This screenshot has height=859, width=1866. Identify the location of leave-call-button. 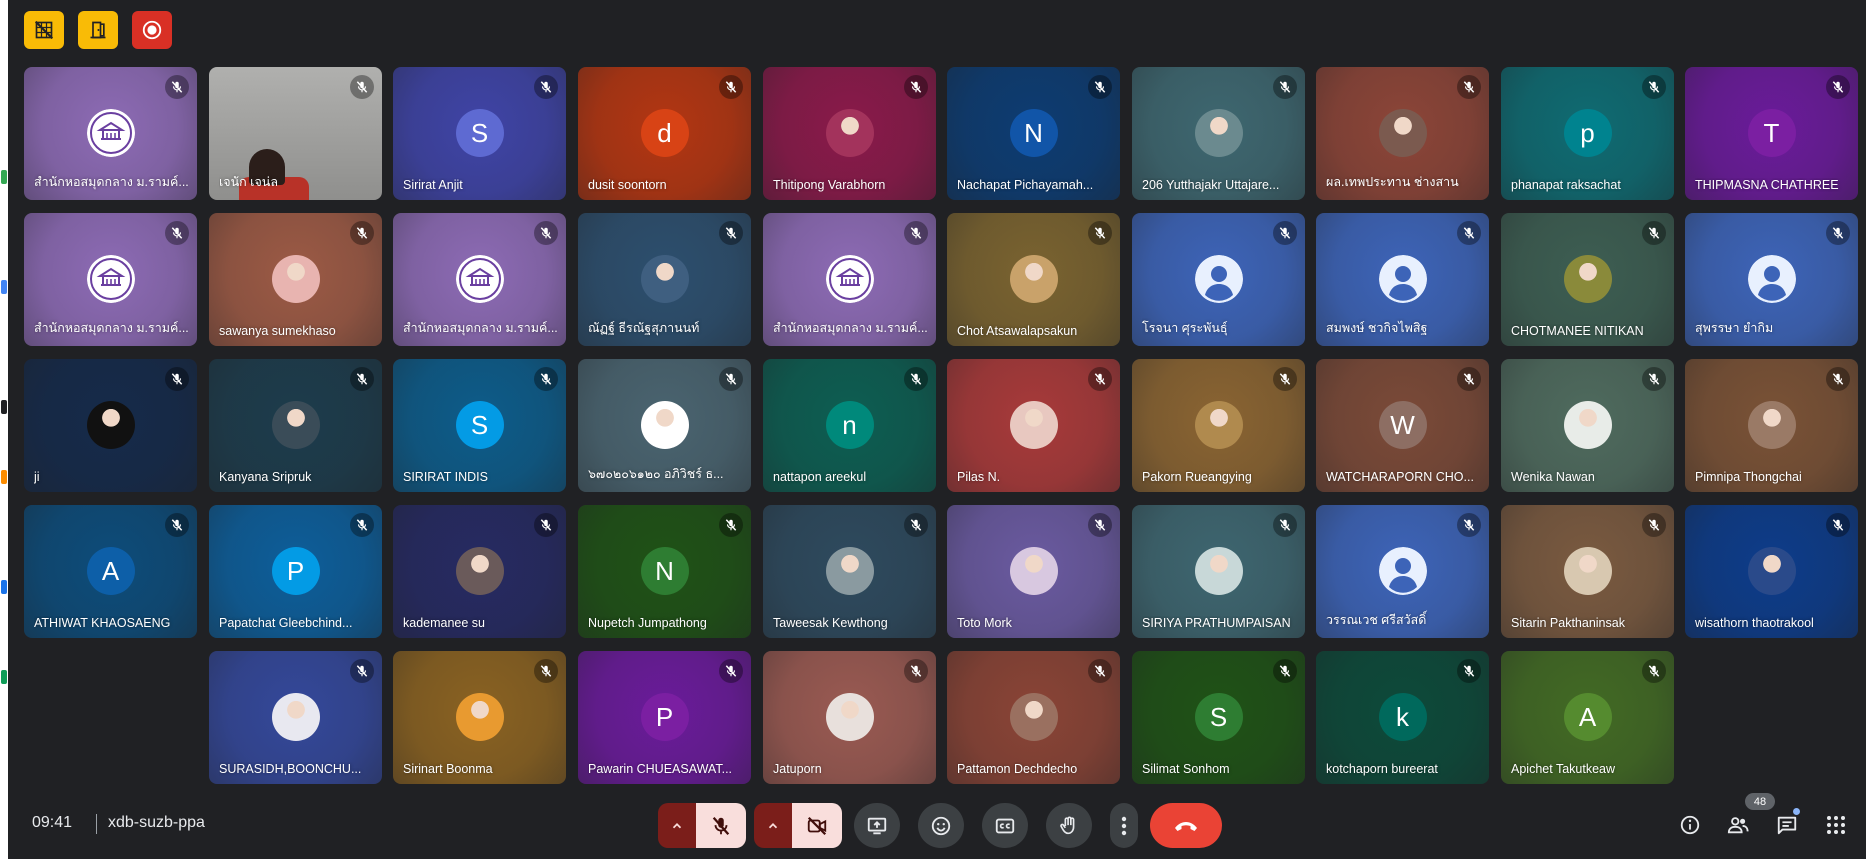
(1186, 825).